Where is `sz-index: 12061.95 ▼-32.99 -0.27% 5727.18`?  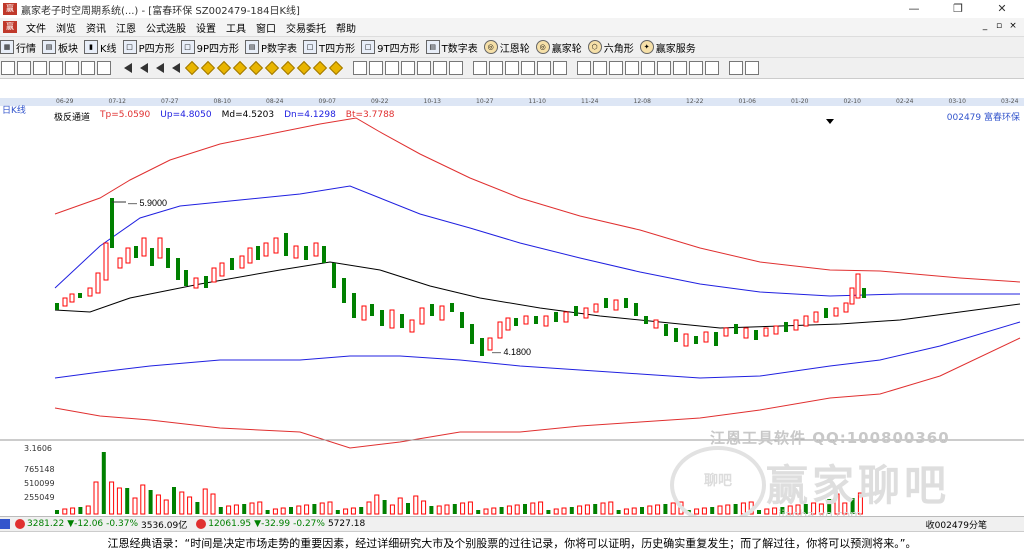 sz-index: 12061.95 ▼-32.99 -0.27% 5727.18 is located at coordinates (280, 524).